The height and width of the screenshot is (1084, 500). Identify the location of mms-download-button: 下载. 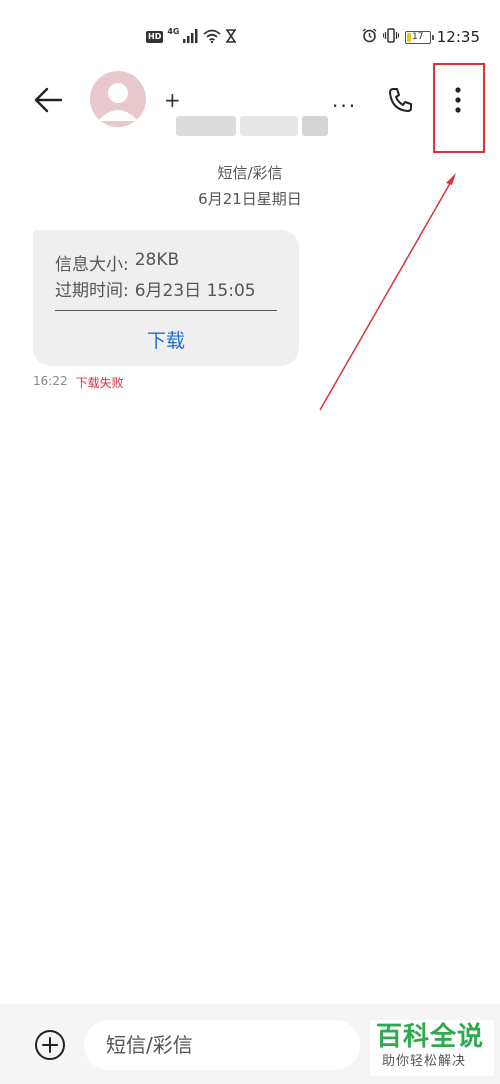
(166, 339).